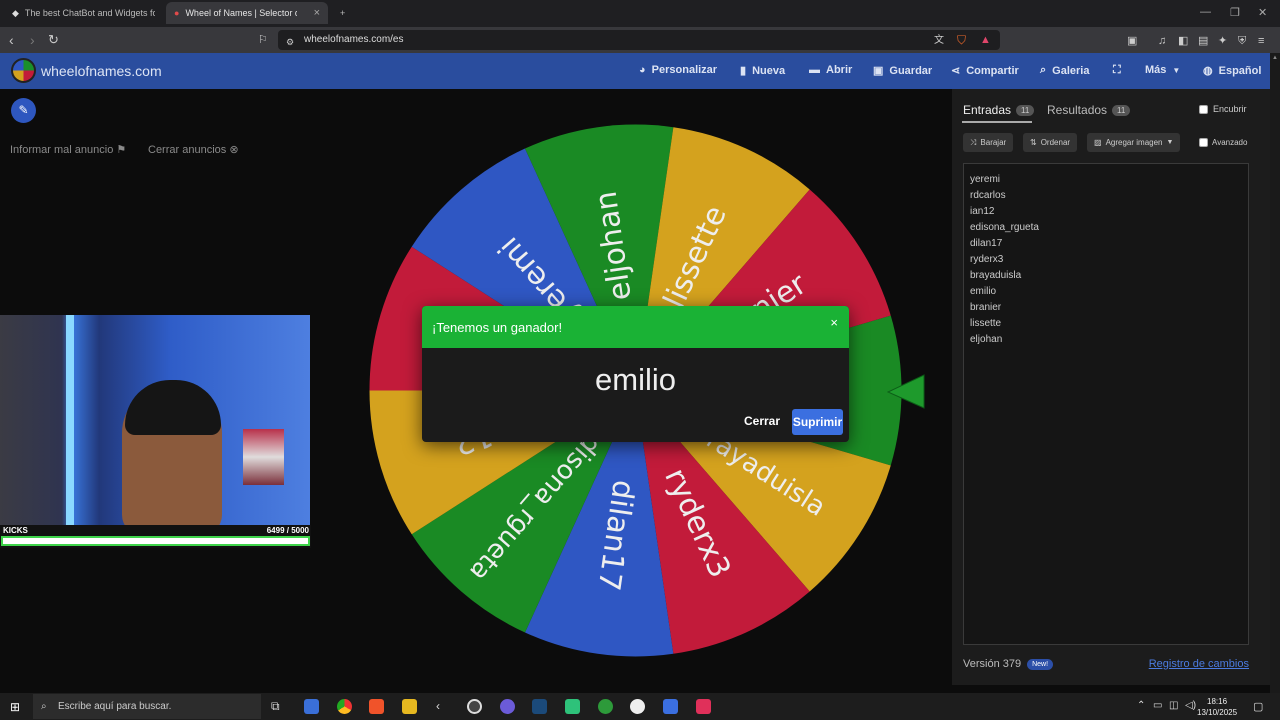  What do you see at coordinates (1205, 12) in the screenshot?
I see `minimize-icon: —` at bounding box center [1205, 12].